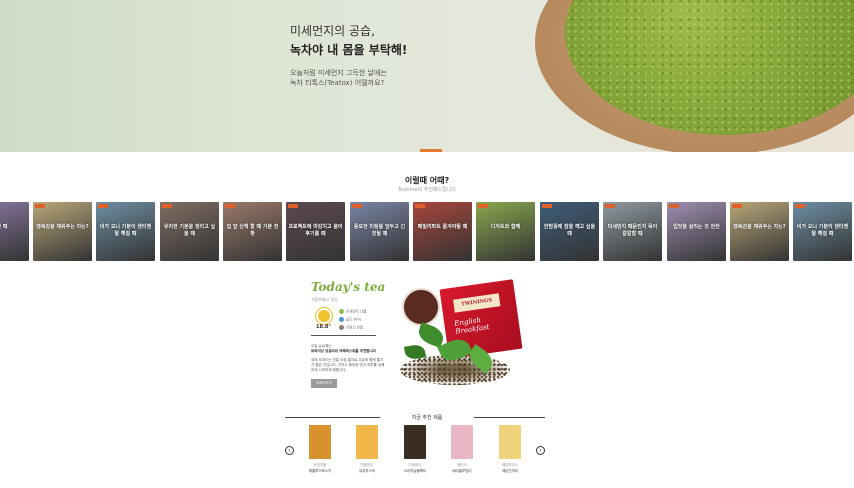 This screenshot has width=854, height=488. I want to click on situation-card: …한 때, so click(14, 231).